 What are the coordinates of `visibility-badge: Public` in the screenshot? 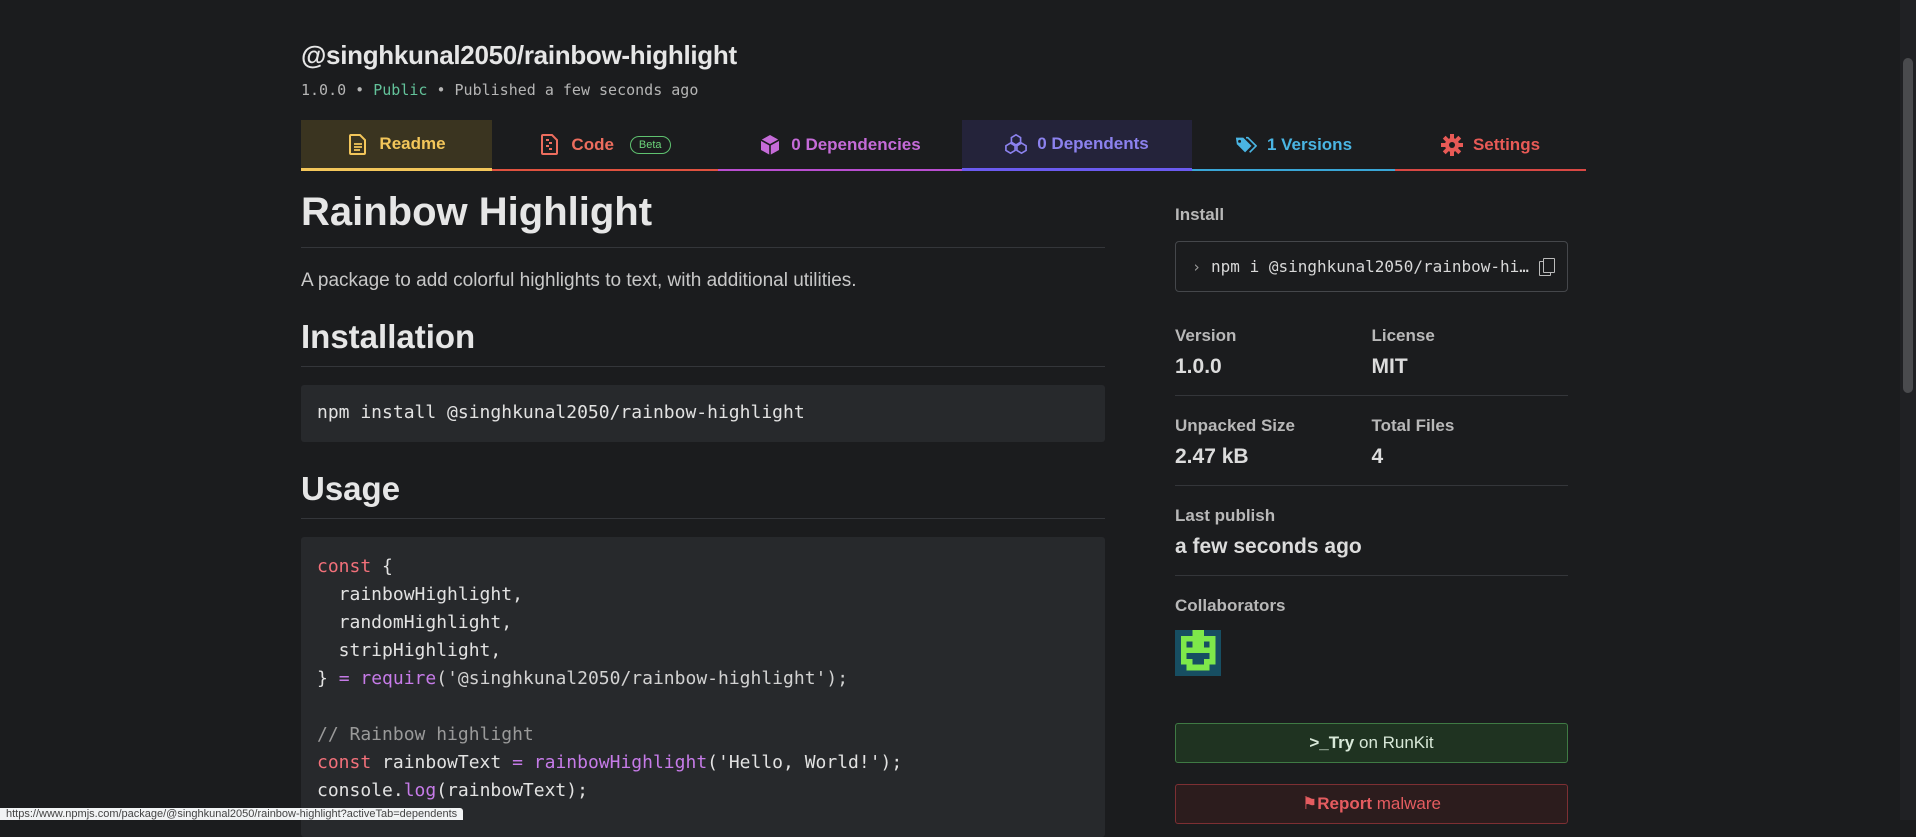 It's located at (400, 90).